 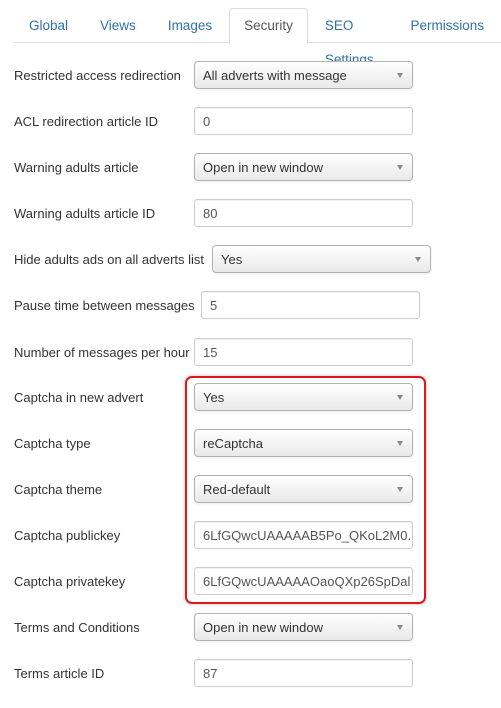 I want to click on captcha-type-label: Captcha type, so click(x=52, y=443).